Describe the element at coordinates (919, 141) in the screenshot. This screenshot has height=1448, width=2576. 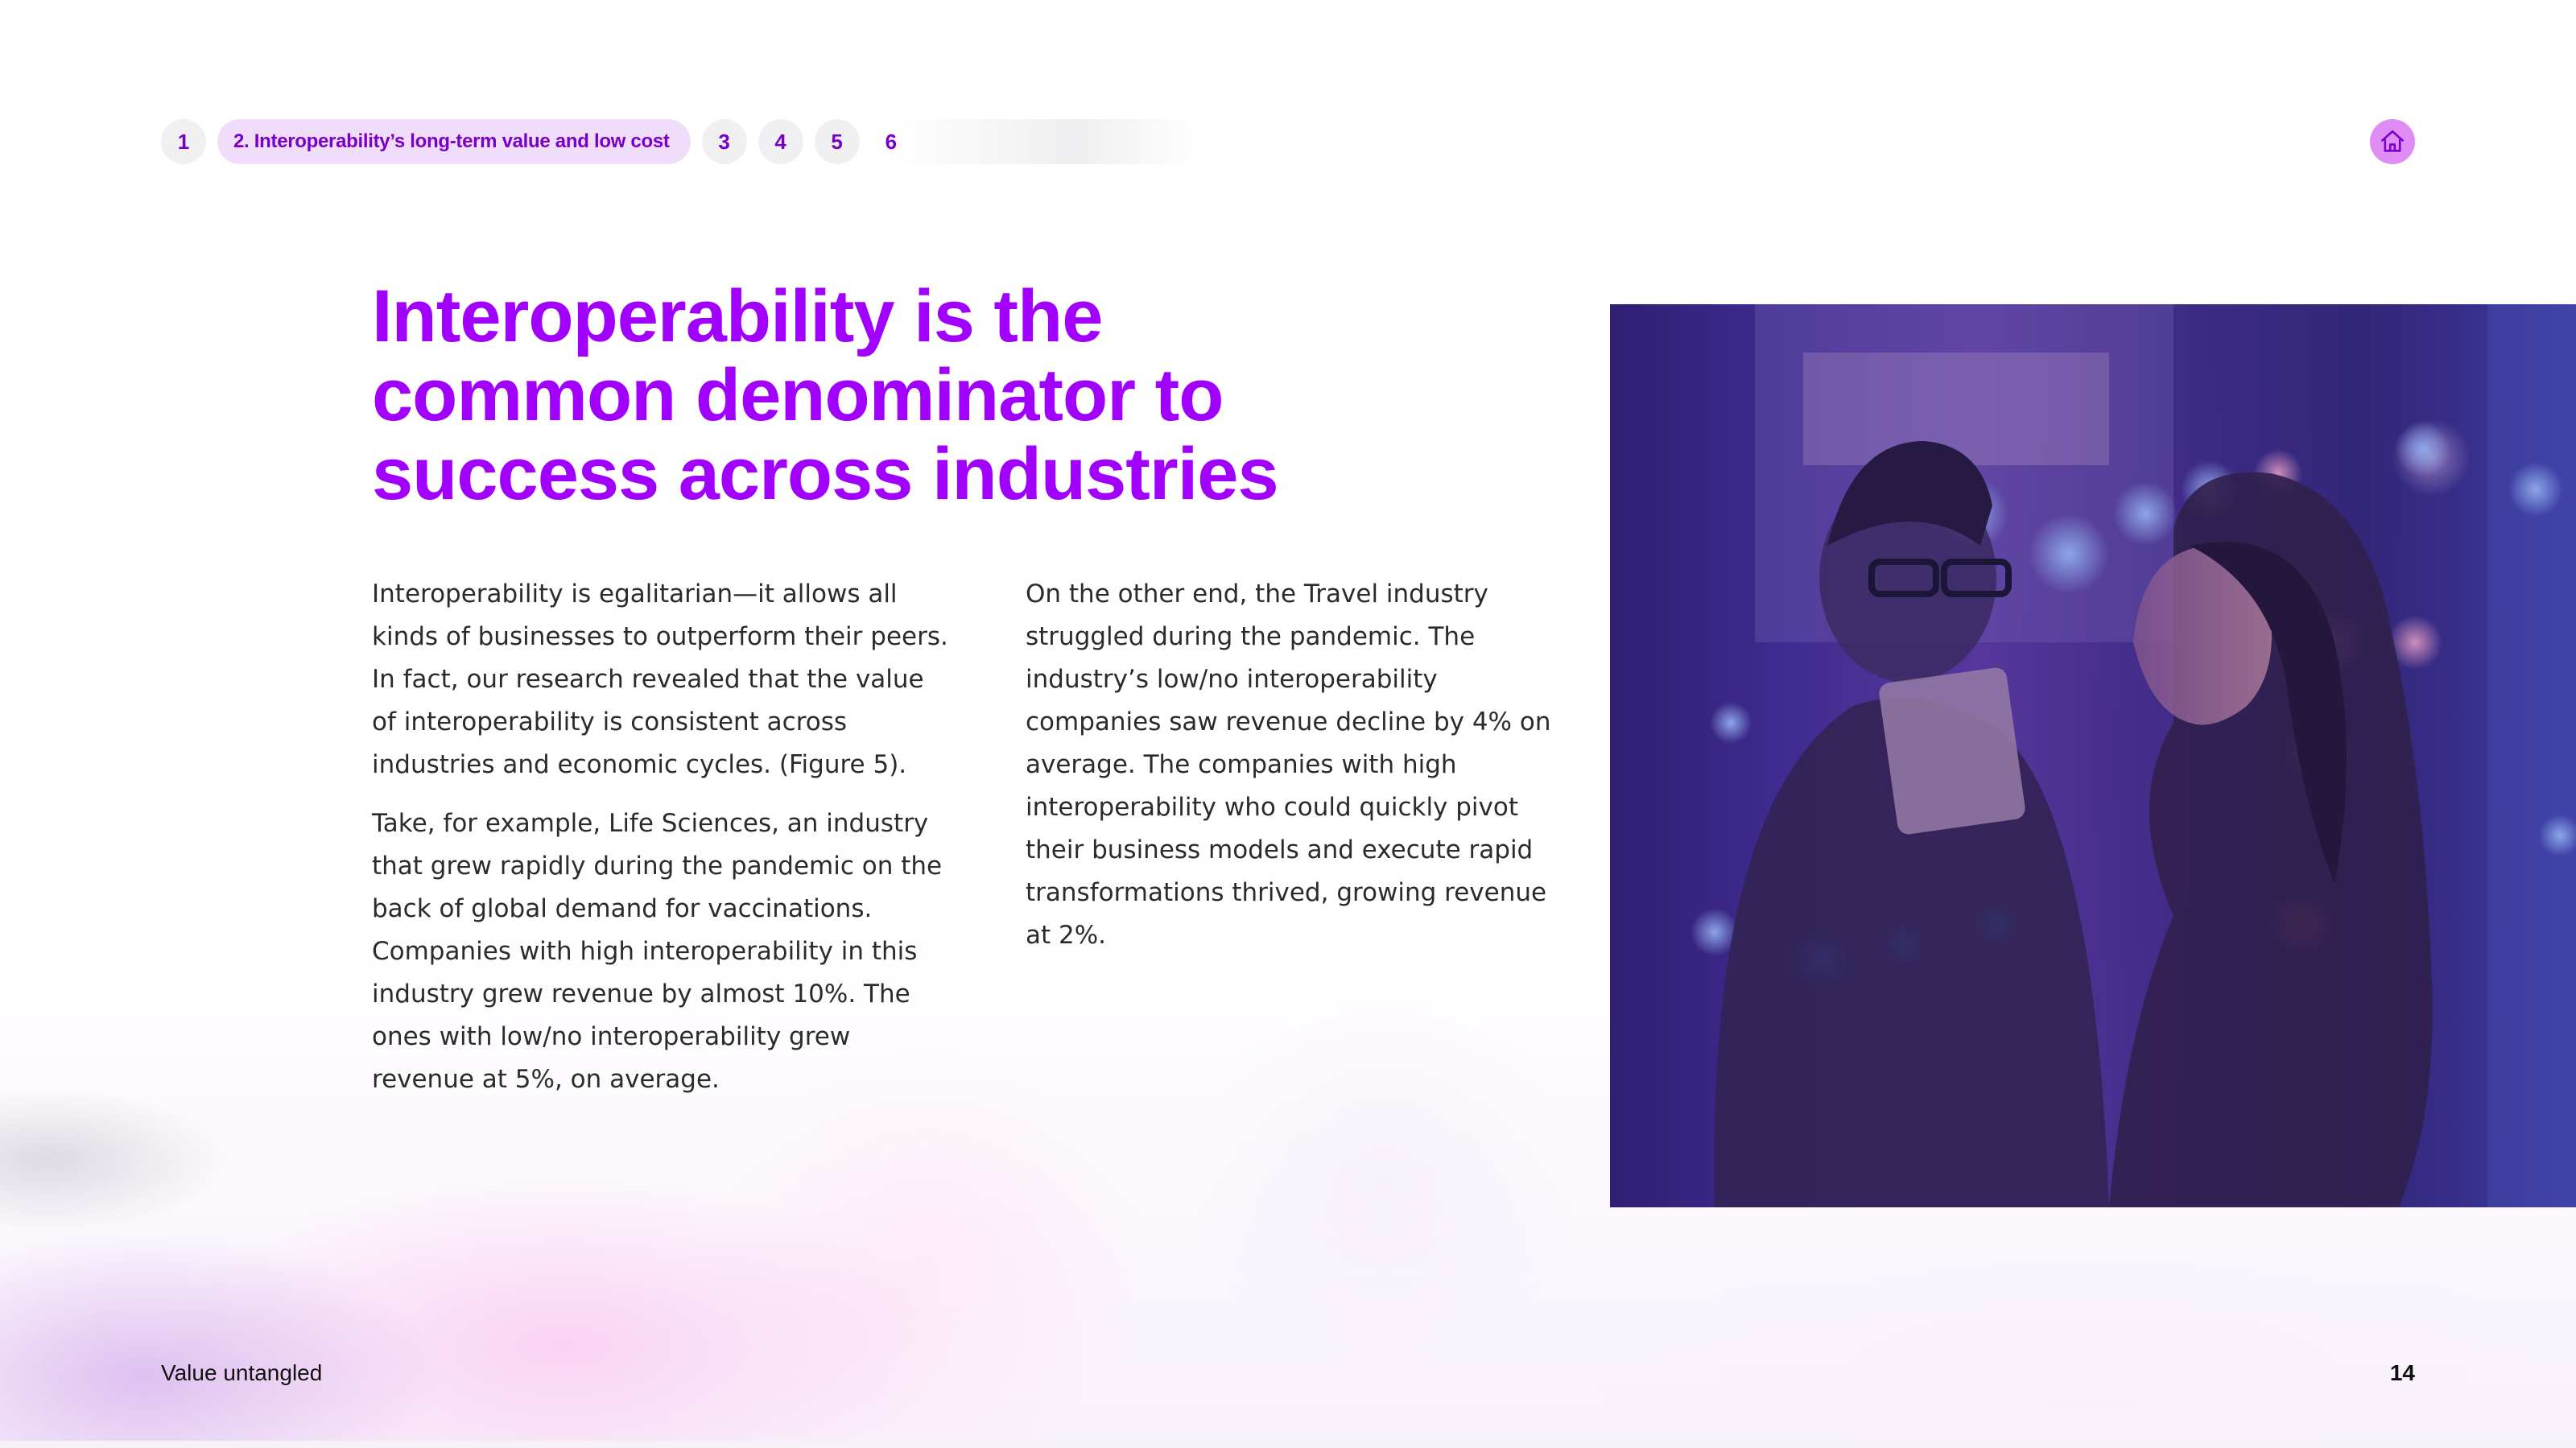
I see `nav-item-6: 6` at that location.